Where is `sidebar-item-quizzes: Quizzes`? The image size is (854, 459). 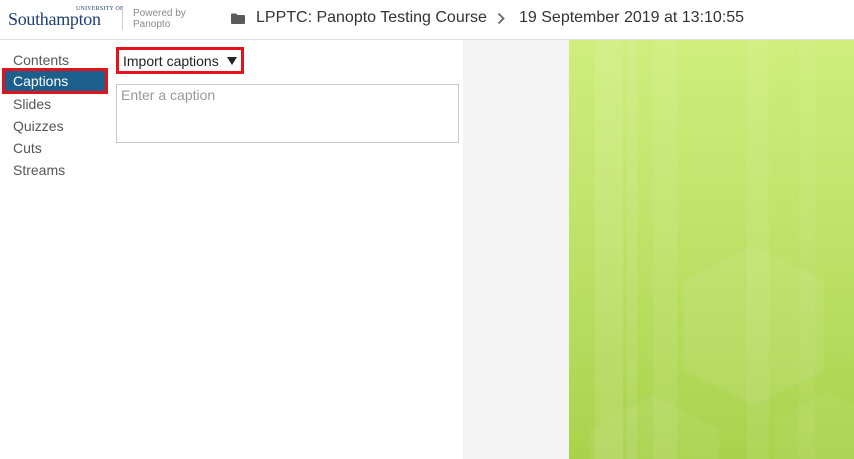
sidebar-item-quizzes: Quizzes is located at coordinates (38, 128).